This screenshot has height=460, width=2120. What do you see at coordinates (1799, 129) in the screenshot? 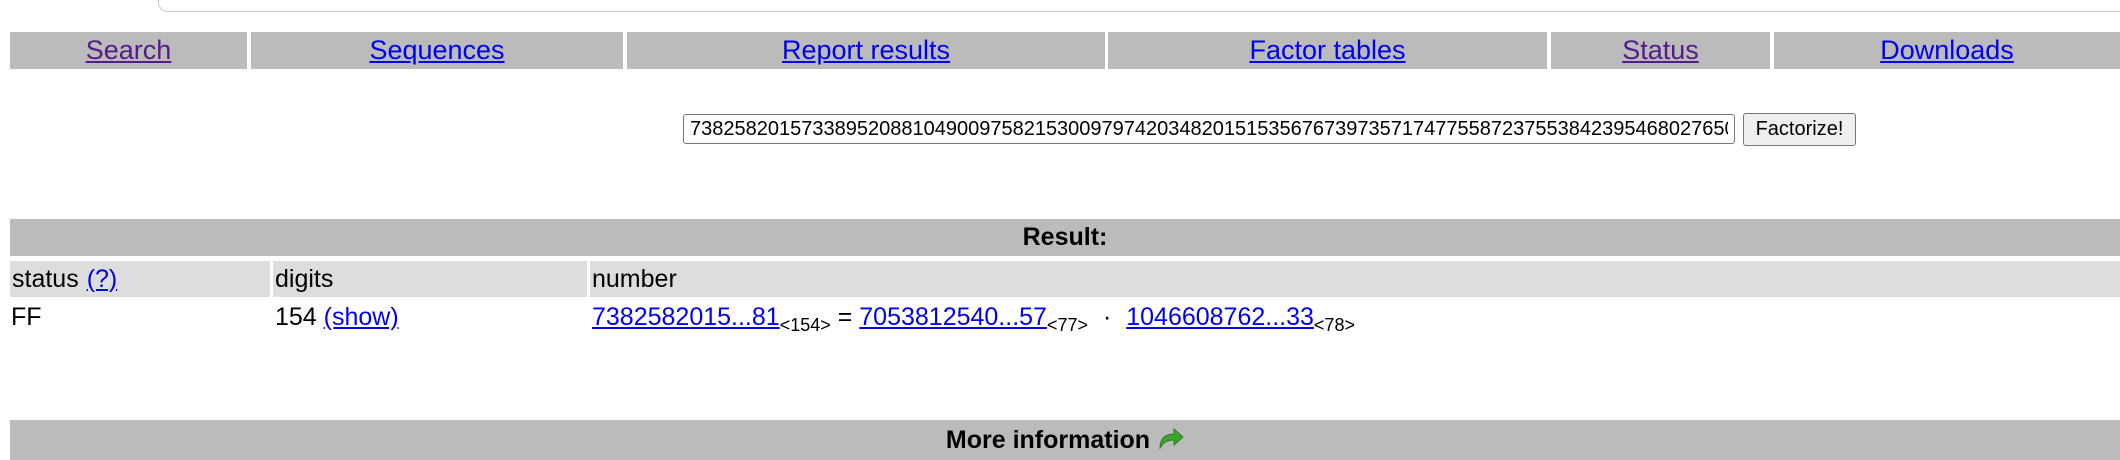
I see `factorize-button: Factorize!` at bounding box center [1799, 129].